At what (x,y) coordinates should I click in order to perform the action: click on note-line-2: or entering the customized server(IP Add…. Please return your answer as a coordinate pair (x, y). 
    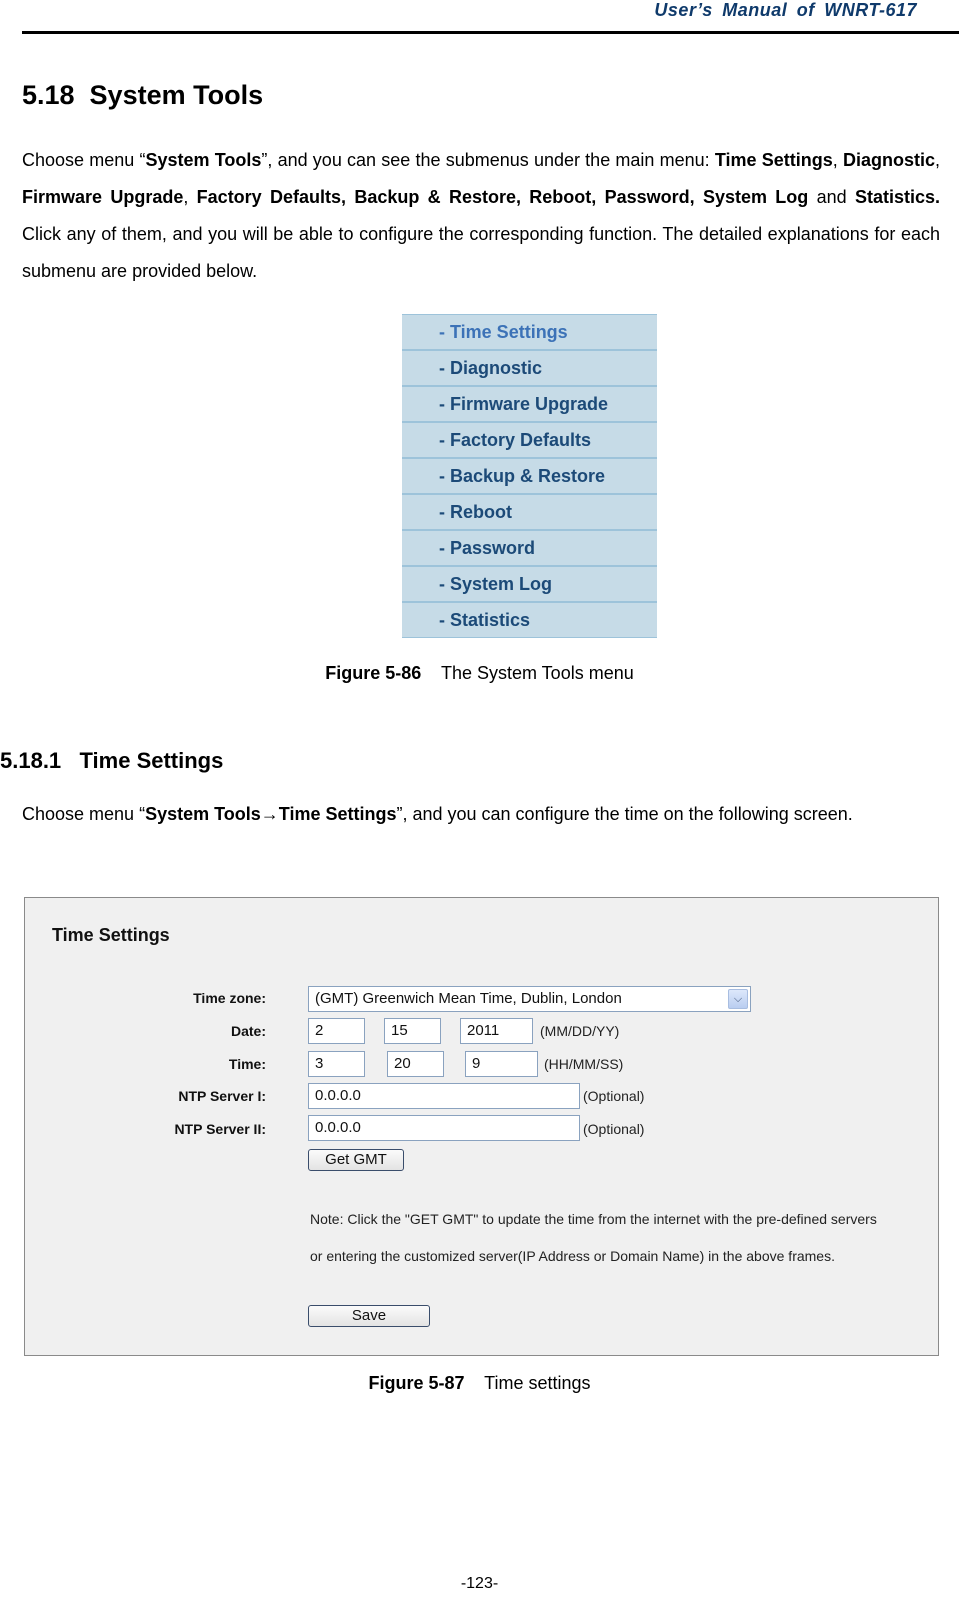
    Looking at the image, I should click on (572, 1256).